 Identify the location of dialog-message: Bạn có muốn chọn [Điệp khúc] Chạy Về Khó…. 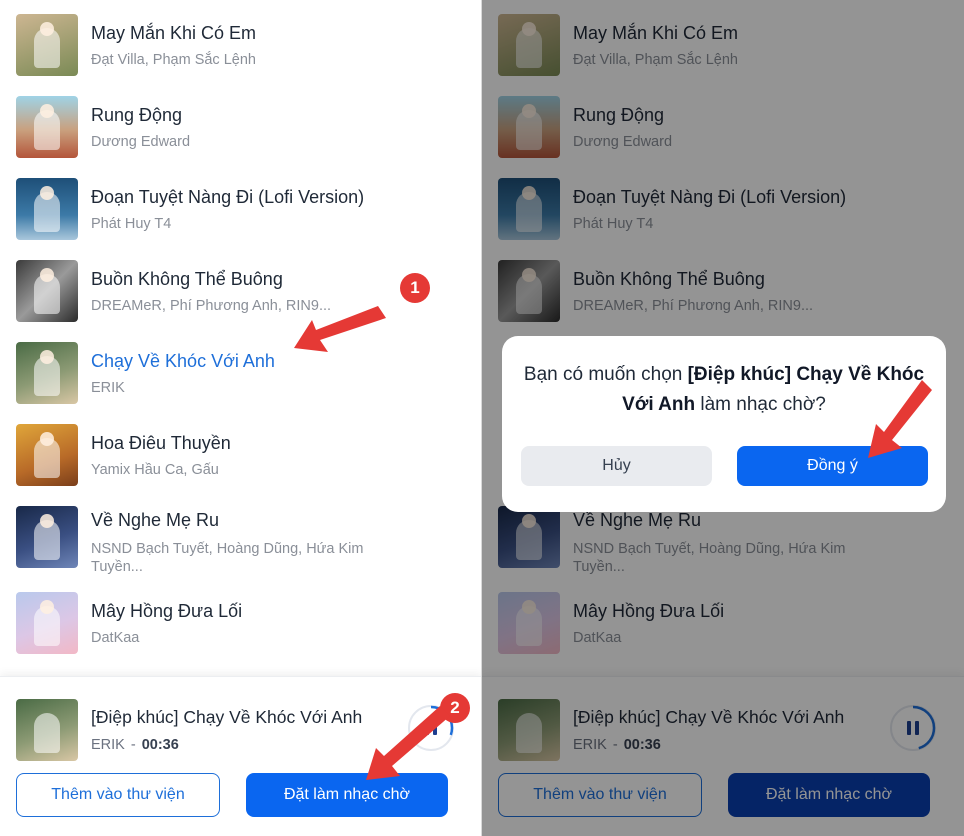
(724, 390).